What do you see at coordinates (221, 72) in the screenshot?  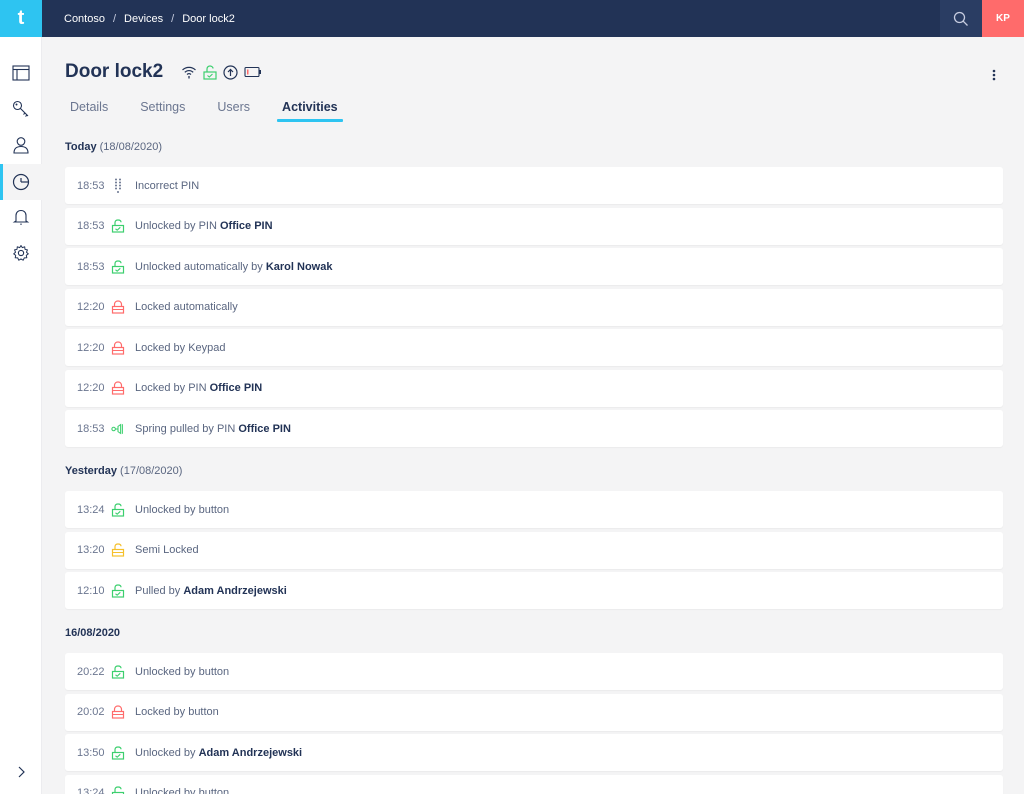 I see `device-status-icons` at bounding box center [221, 72].